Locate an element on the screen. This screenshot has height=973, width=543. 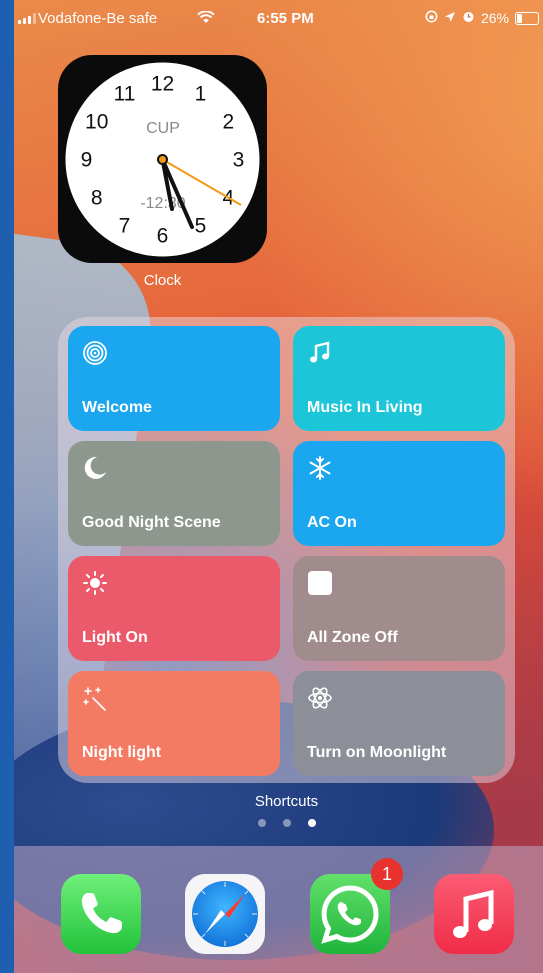
compass-icon is located at coordinates (225, 914).